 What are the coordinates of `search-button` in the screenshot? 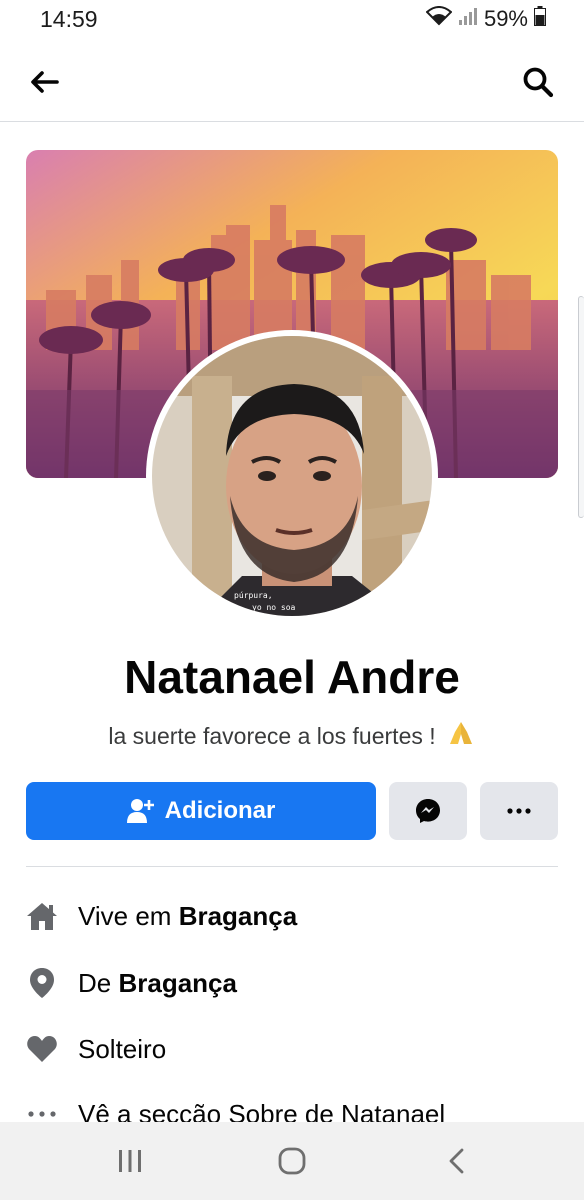 It's located at (538, 82).